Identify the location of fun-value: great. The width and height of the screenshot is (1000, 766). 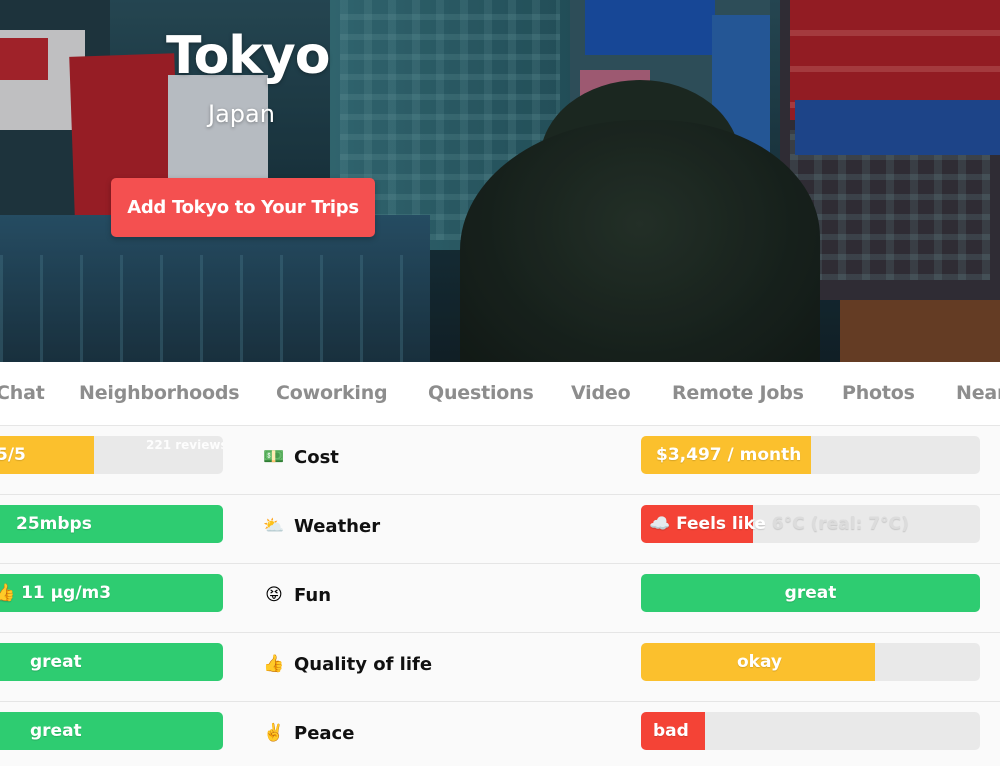
(810, 593).